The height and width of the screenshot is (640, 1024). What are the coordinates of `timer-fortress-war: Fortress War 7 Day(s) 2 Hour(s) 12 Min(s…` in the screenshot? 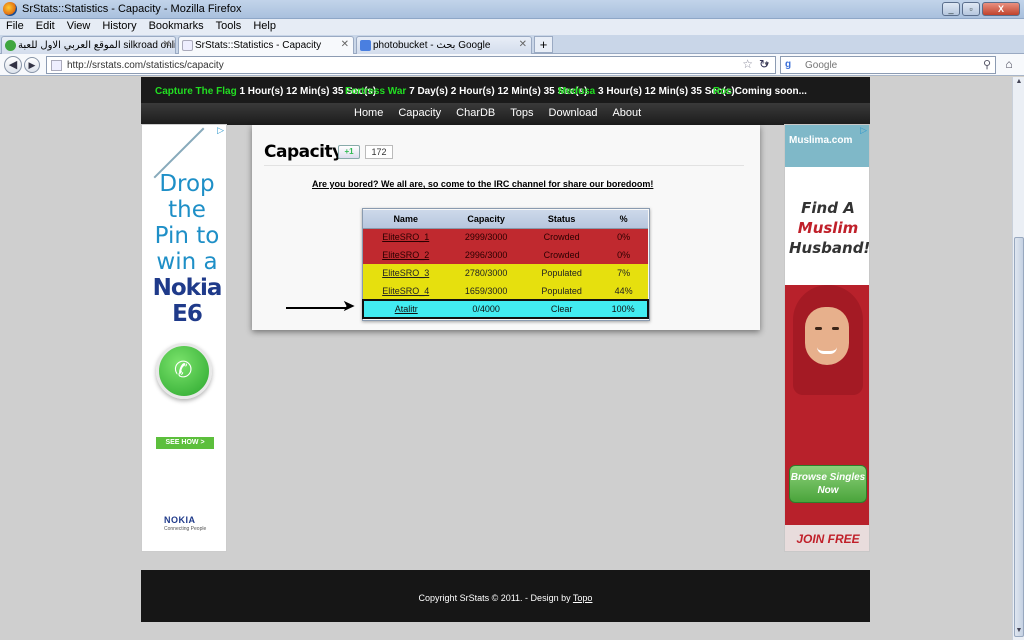 It's located at (466, 91).